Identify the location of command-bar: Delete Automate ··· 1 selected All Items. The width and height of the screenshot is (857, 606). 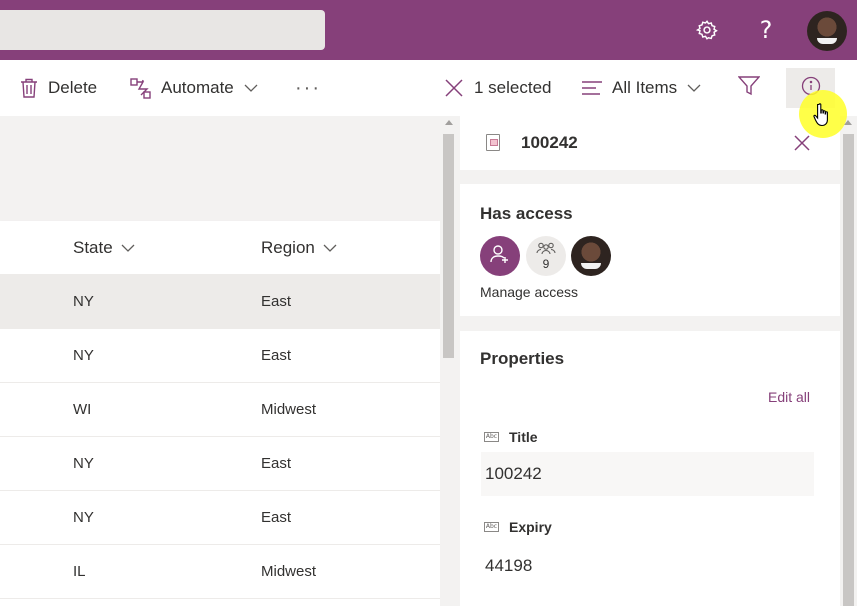
(428, 88).